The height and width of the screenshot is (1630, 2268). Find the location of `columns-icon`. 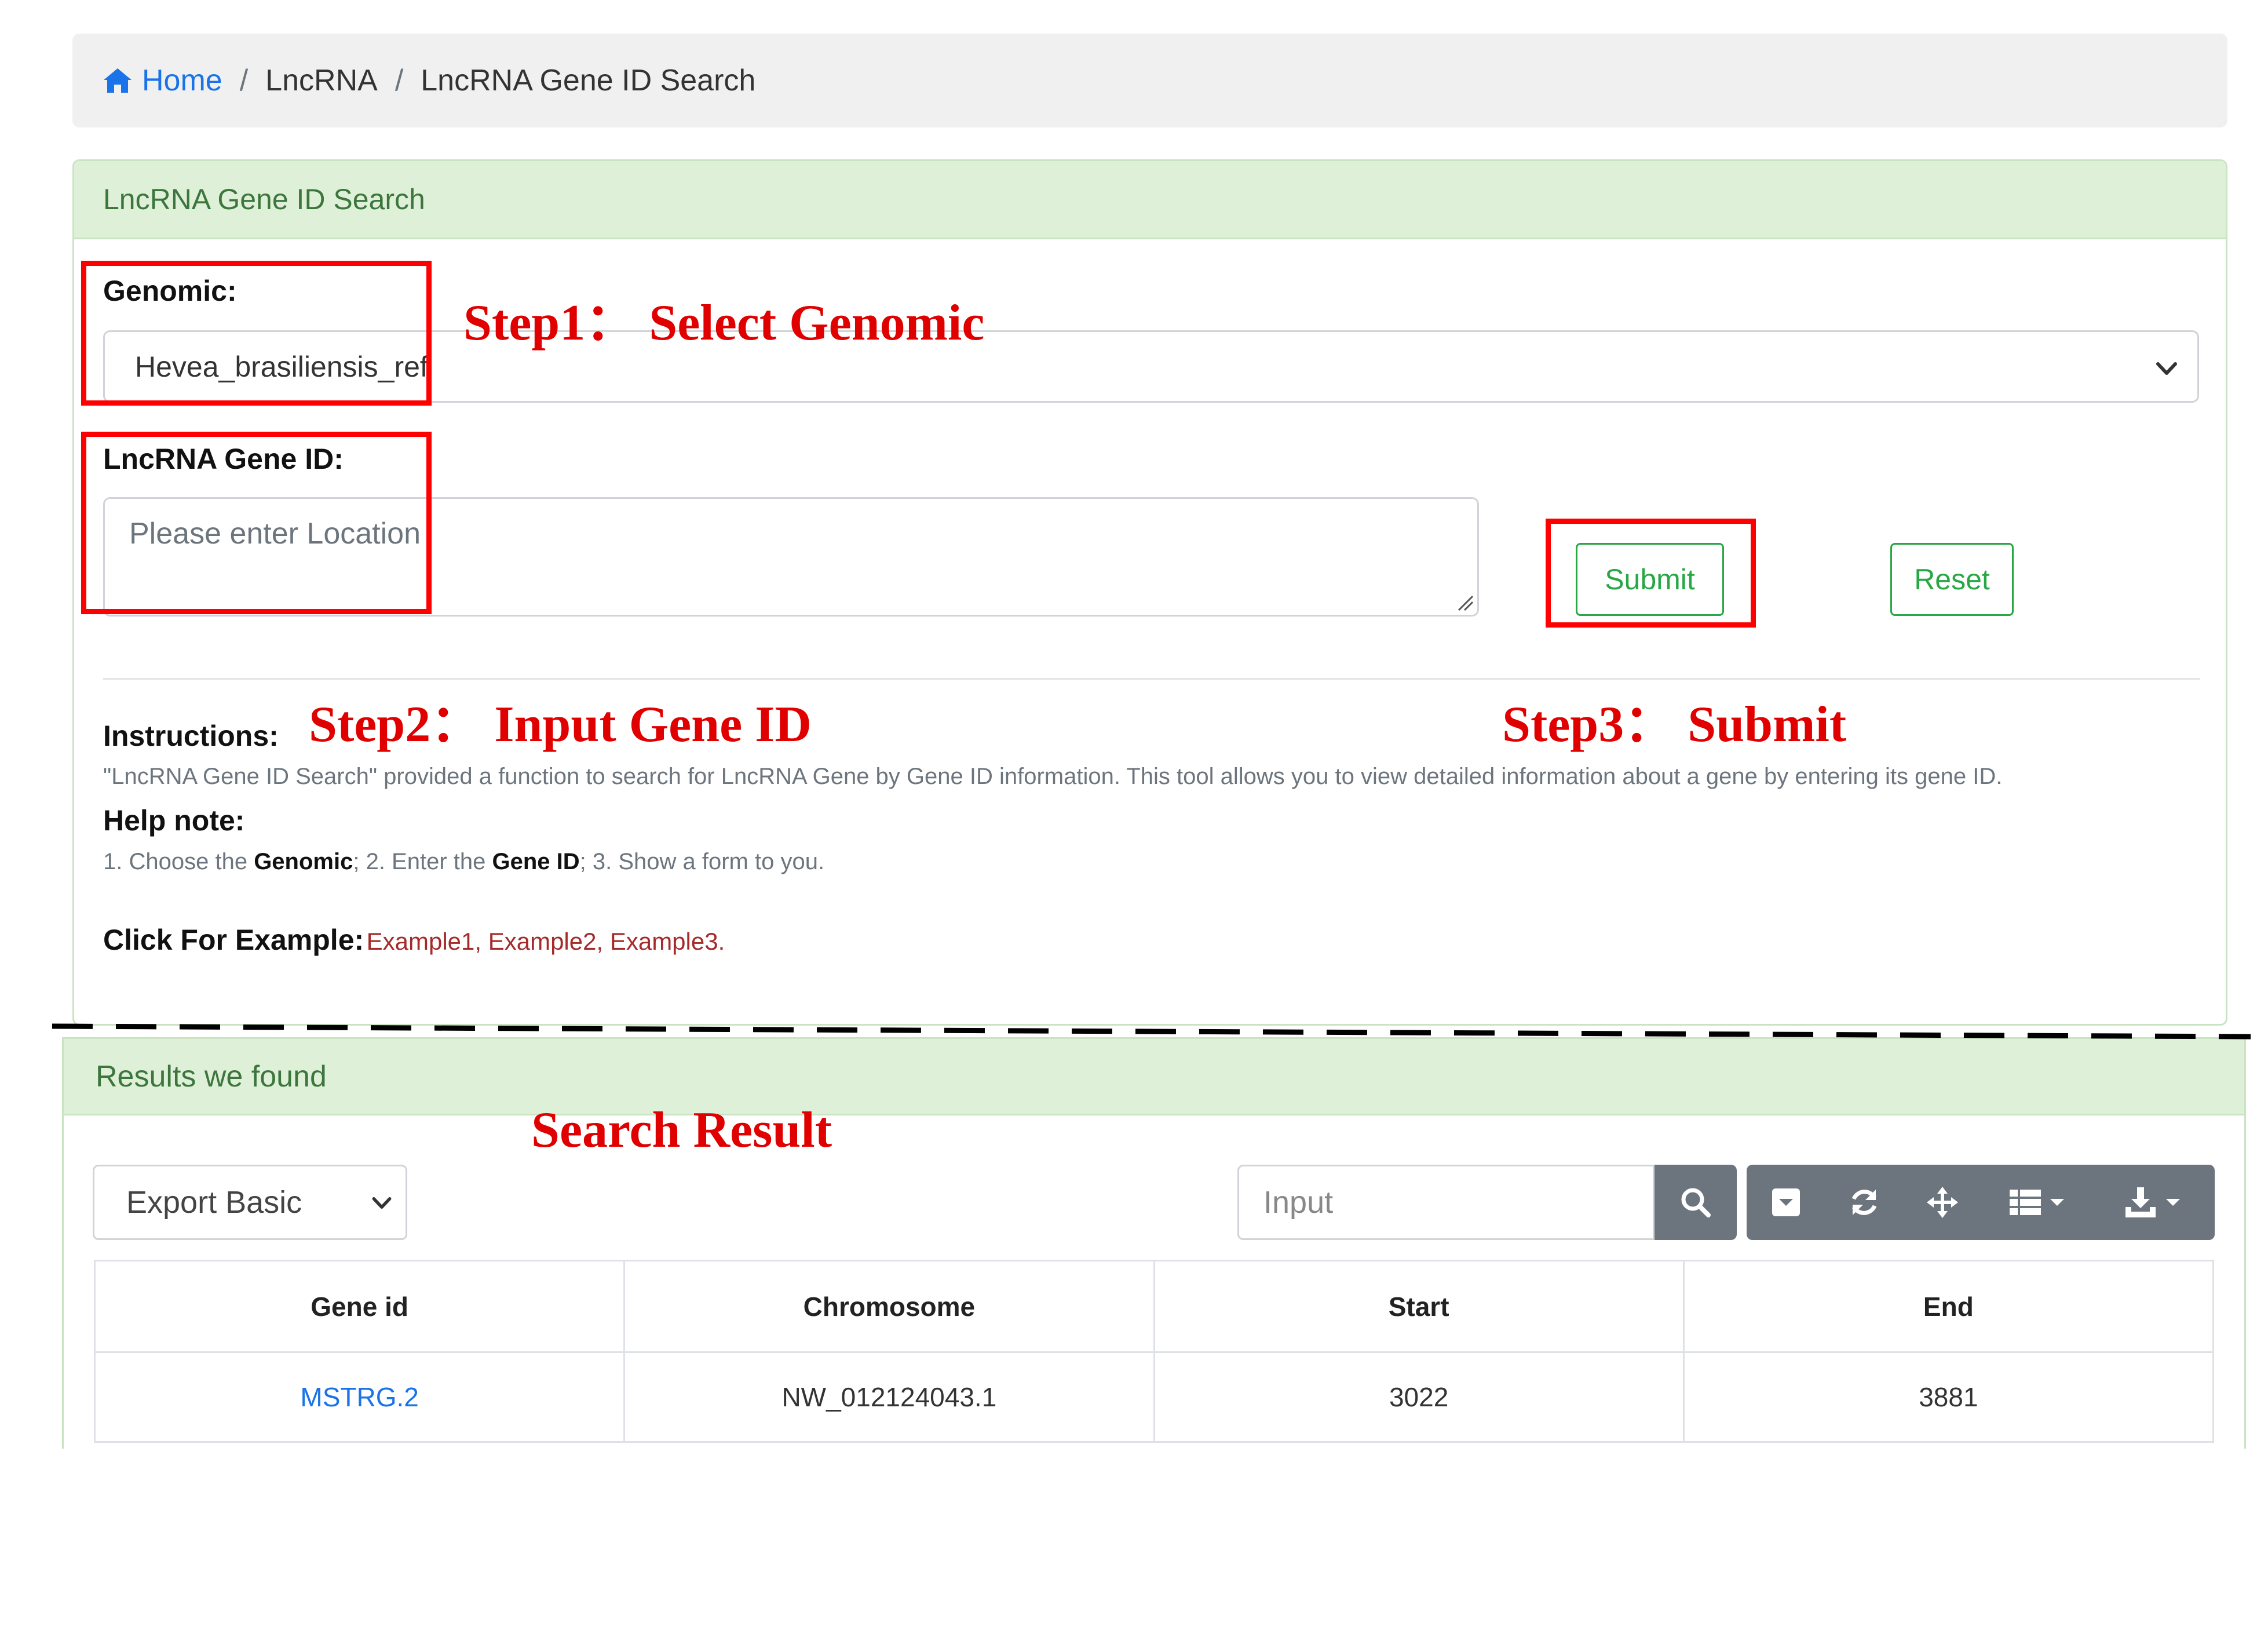

columns-icon is located at coordinates (2037, 1203).